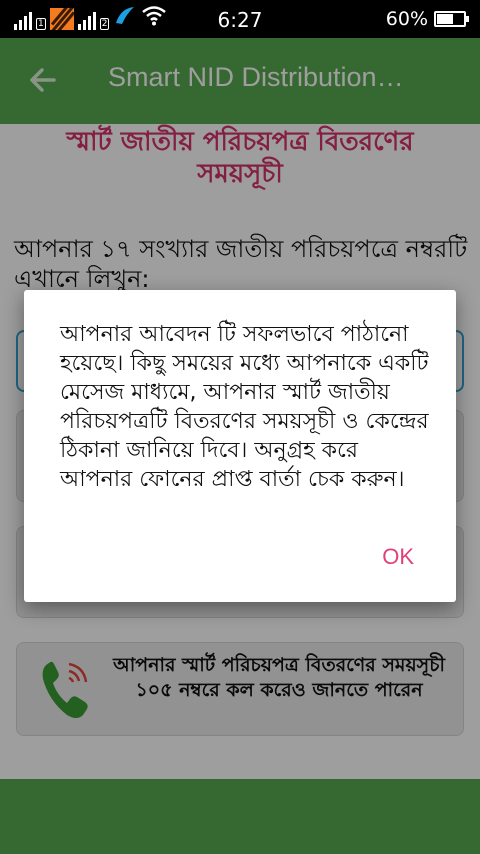 The height and width of the screenshot is (854, 480). I want to click on ok-button: OK, so click(398, 557).